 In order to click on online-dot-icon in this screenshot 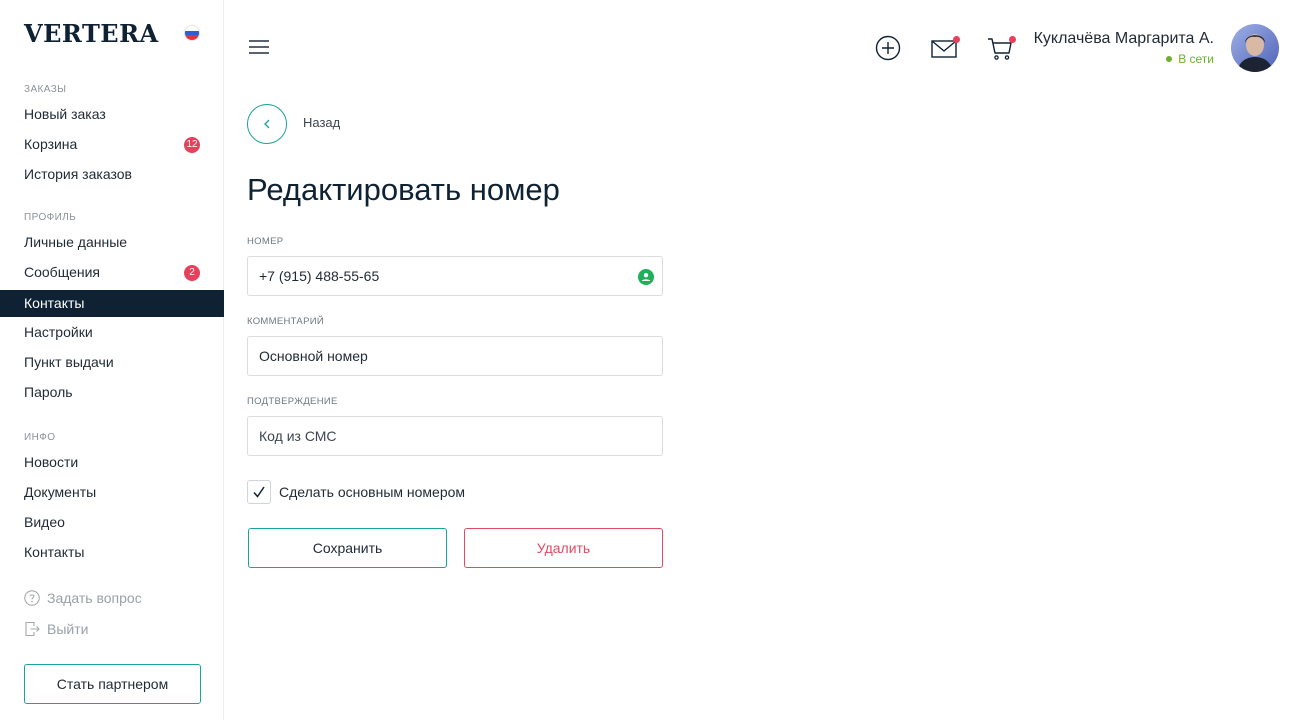, I will do `click(1169, 59)`.